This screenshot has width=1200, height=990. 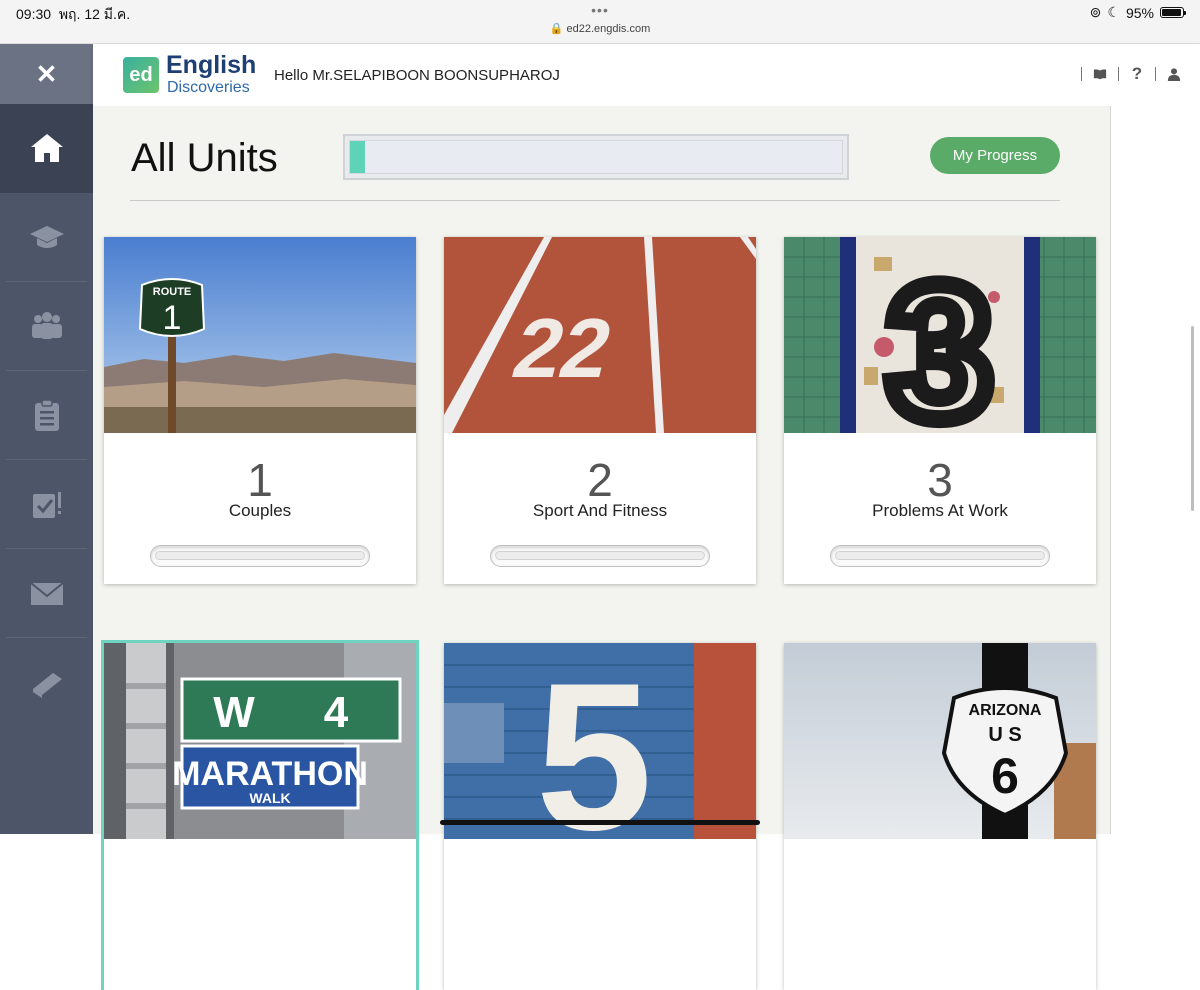 What do you see at coordinates (172, 318) in the screenshot?
I see `route-sign-number: 1` at bounding box center [172, 318].